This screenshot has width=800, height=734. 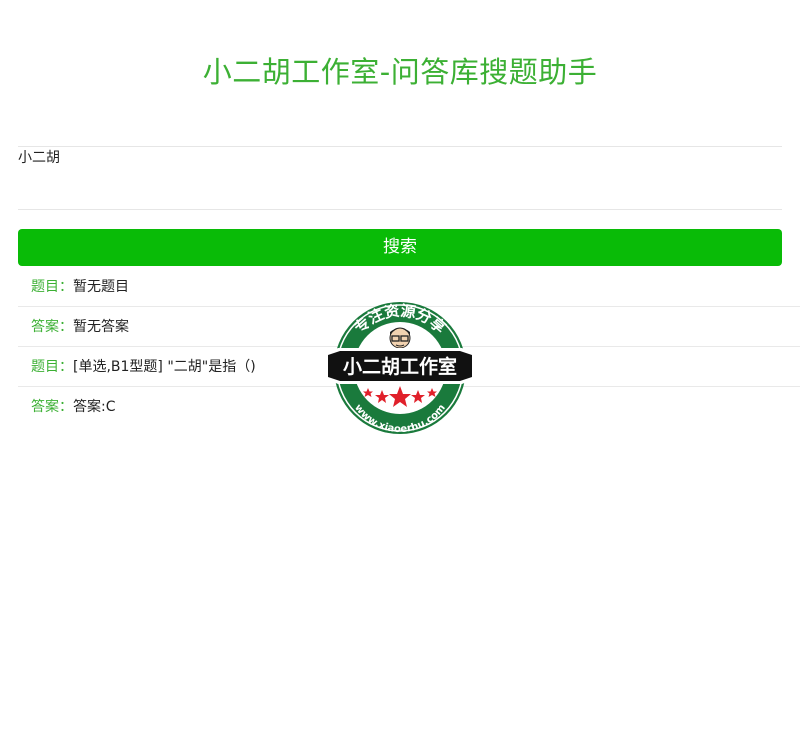 I want to click on watermark-logo: 专注资源分享 www.xiaoerhu.com 小二胡工作室, so click(x=400, y=368).